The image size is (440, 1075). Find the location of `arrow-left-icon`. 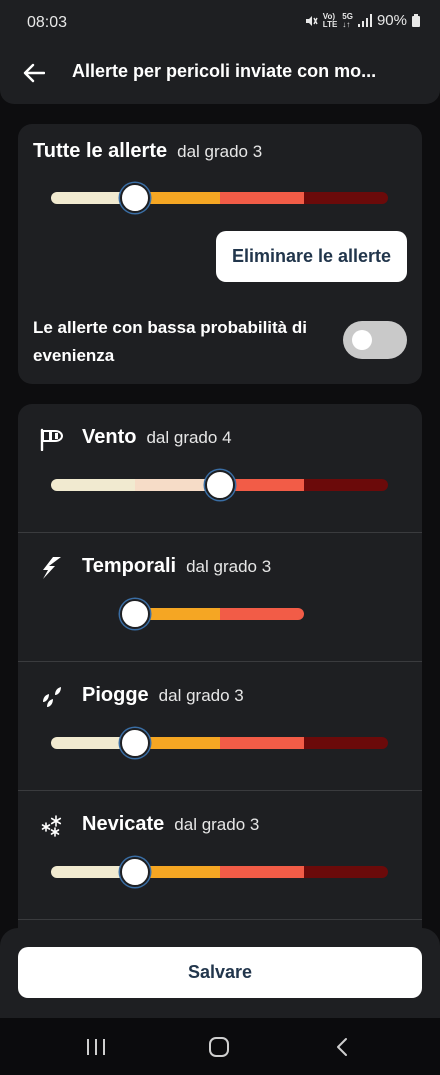

arrow-left-icon is located at coordinates (34, 73).